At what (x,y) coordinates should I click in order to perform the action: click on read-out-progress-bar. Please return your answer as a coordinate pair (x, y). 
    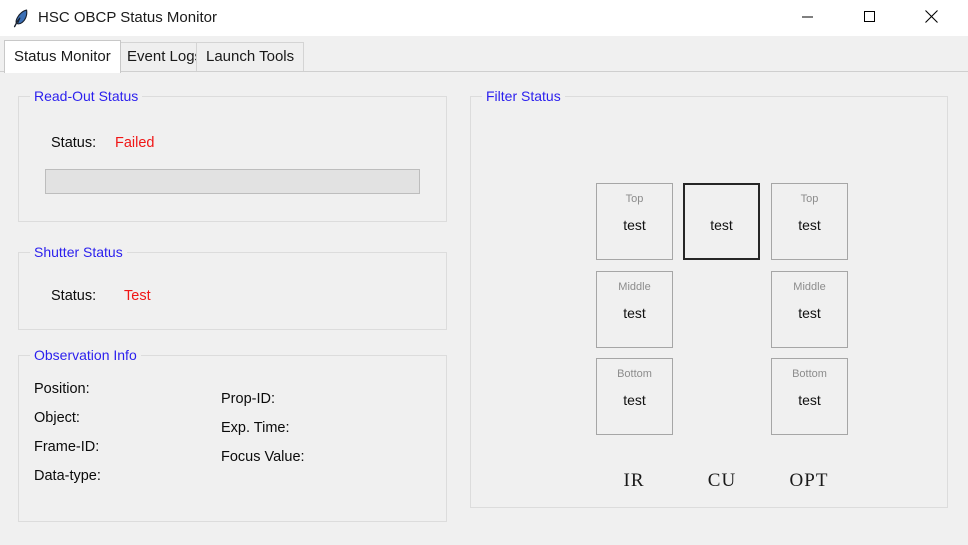
    Looking at the image, I should click on (232, 181).